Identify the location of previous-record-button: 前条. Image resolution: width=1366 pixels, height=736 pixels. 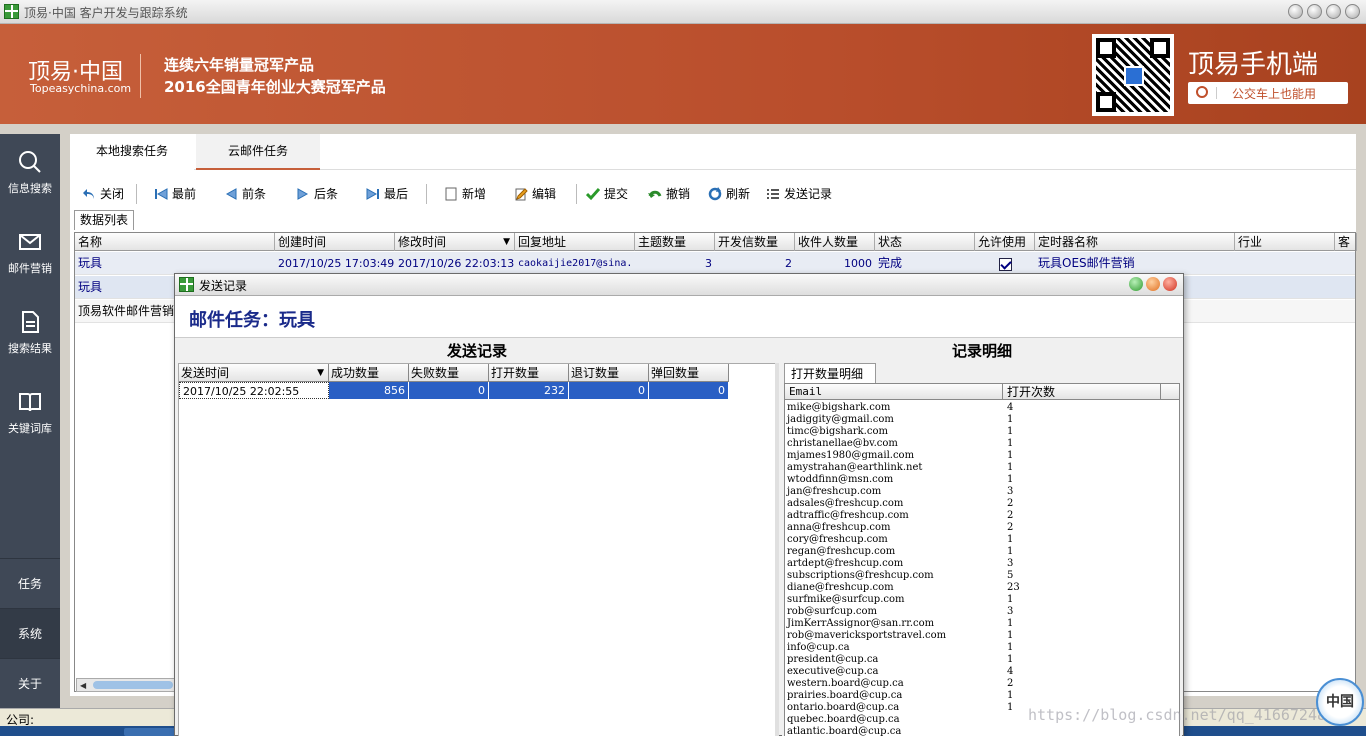
(244, 194).